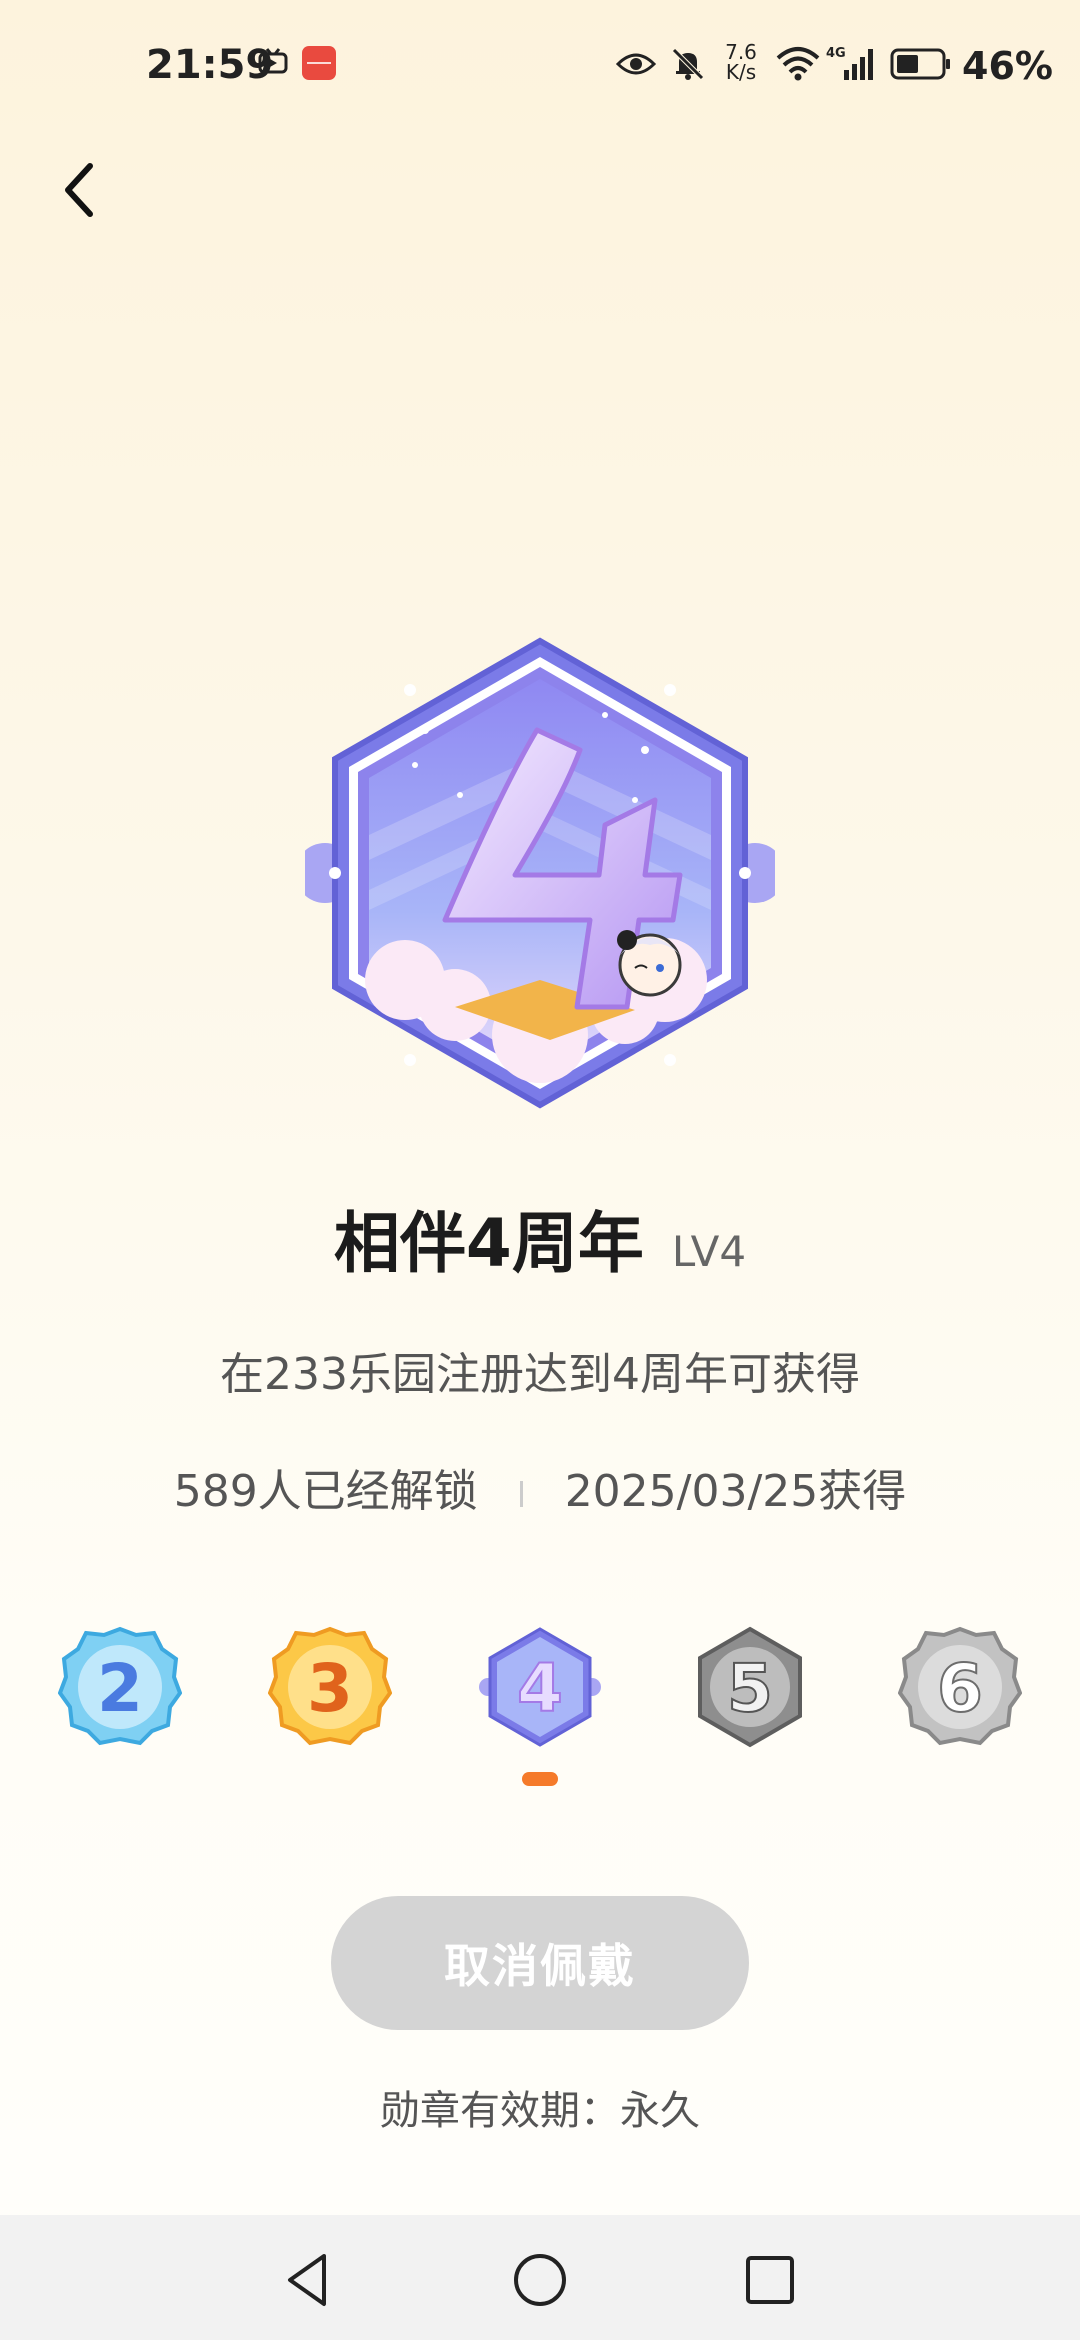  I want to click on net-speed-unit: K/s, so click(741, 72).